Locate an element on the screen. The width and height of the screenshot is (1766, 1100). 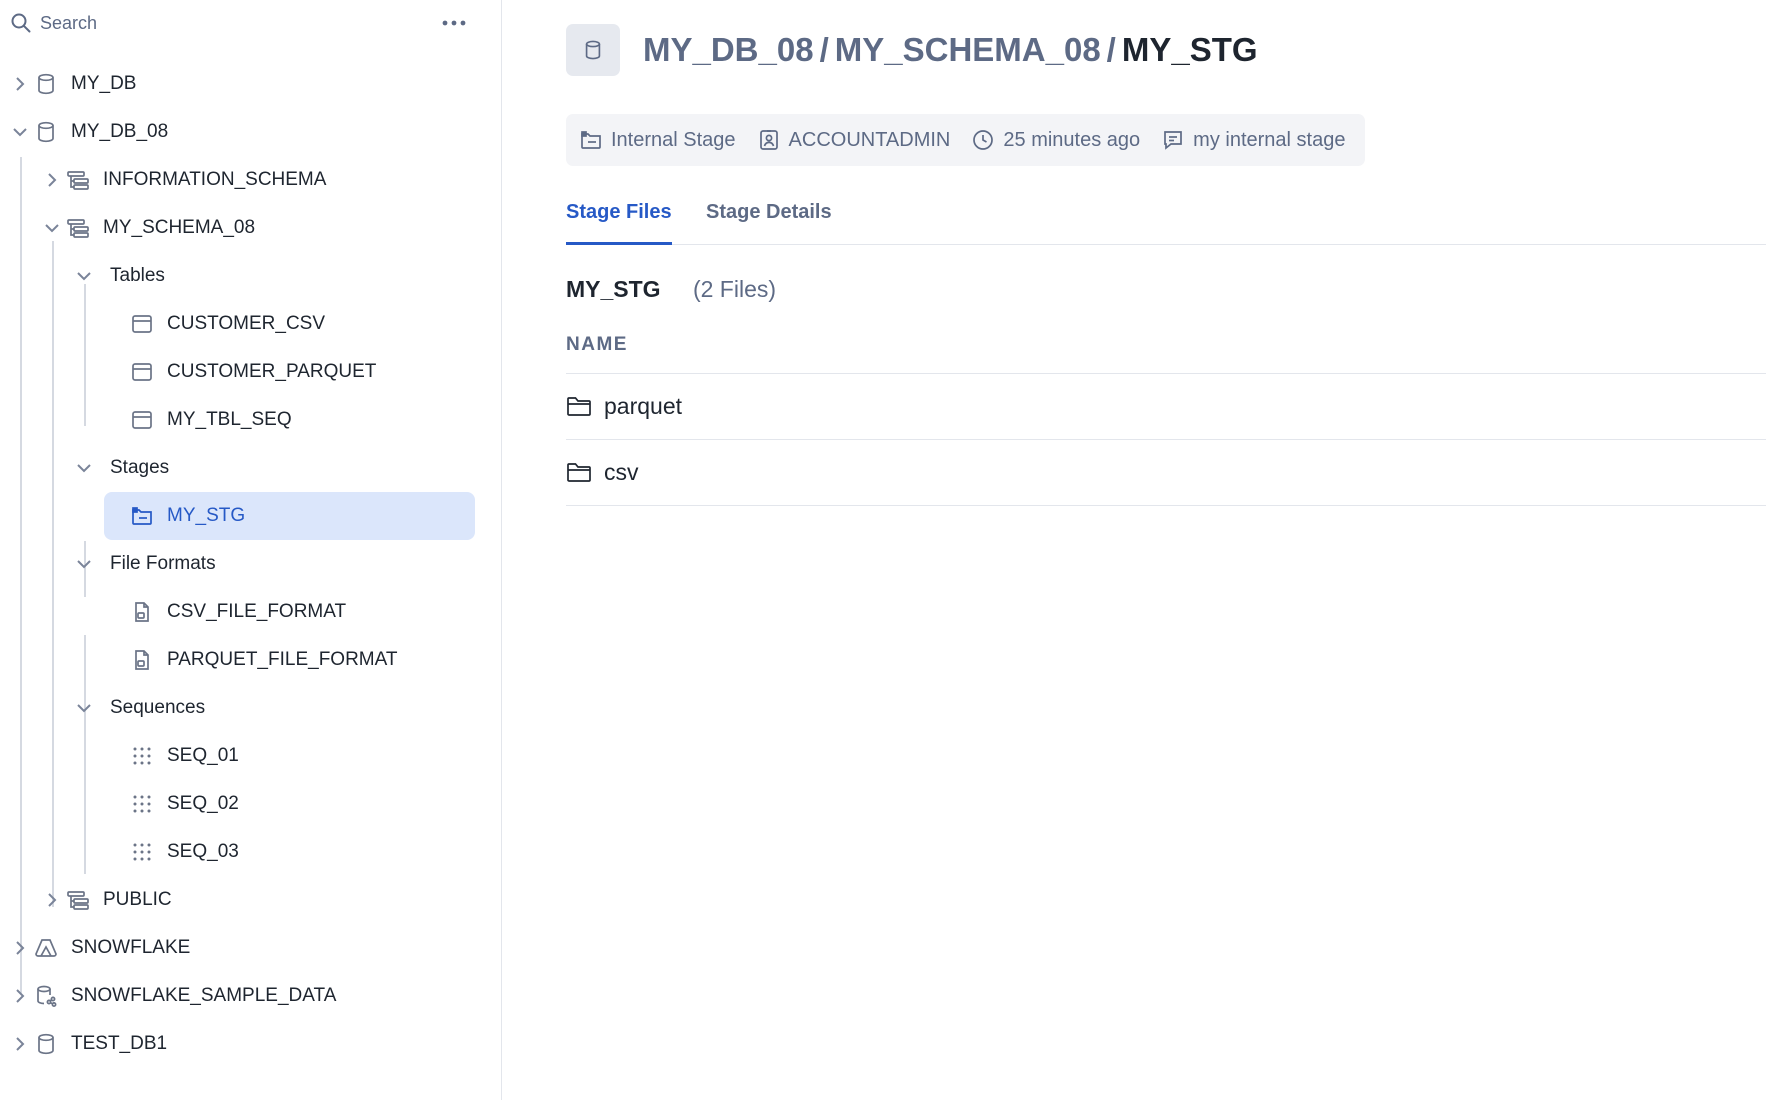
tree-group-label: Sequences is located at coordinates (158, 707).